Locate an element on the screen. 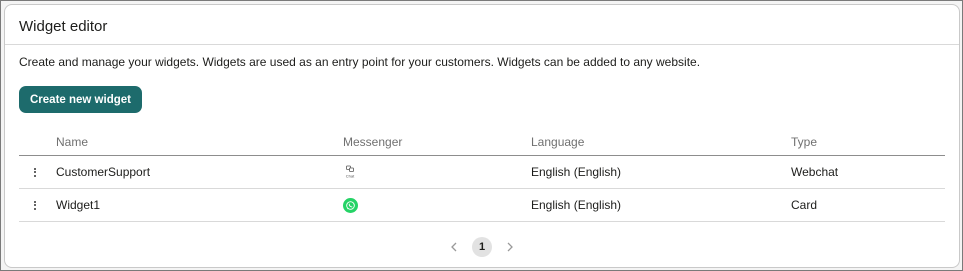  page-number-current: 1 is located at coordinates (482, 247).